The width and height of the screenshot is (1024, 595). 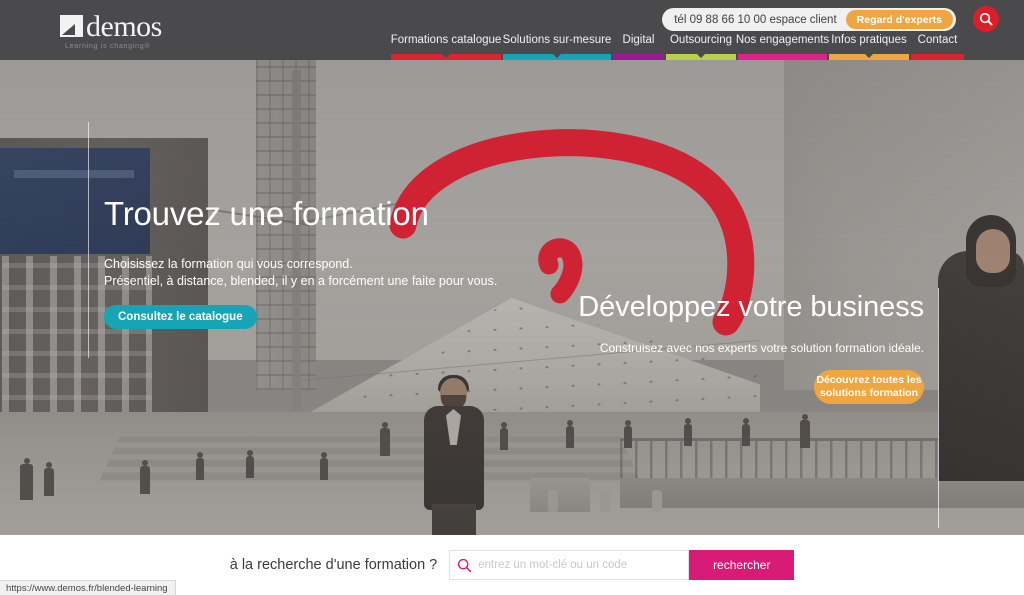 I want to click on nav-item-label: Infos pratiques, so click(x=869, y=40).